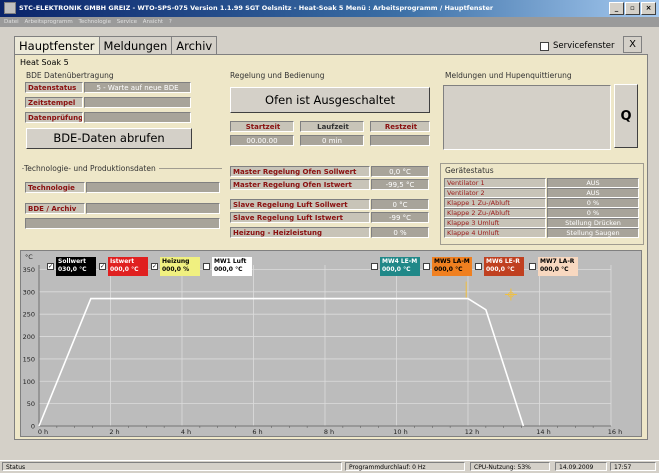 This screenshot has height=473, width=659. Describe the element at coordinates (186, 432) in the screenshot. I see `x-tick-label: 4 h` at that location.